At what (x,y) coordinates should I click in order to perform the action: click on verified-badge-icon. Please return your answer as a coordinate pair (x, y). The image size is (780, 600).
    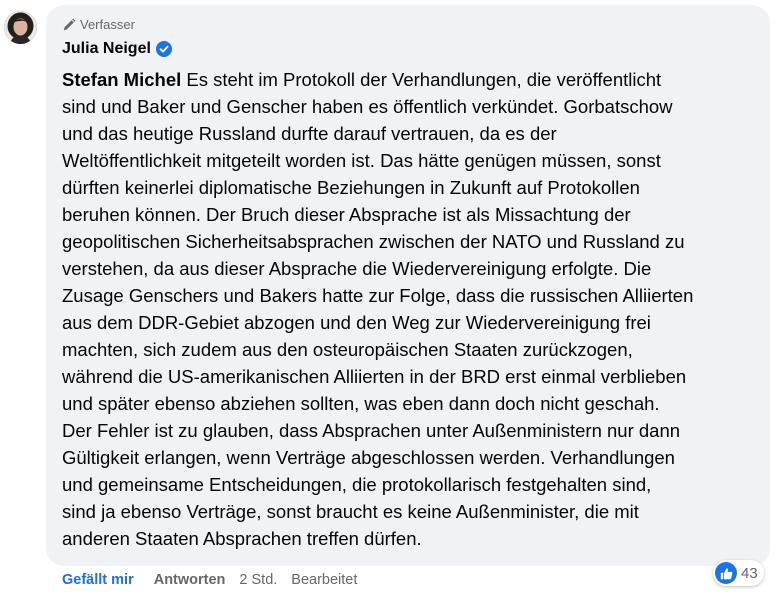
    Looking at the image, I should click on (163, 49).